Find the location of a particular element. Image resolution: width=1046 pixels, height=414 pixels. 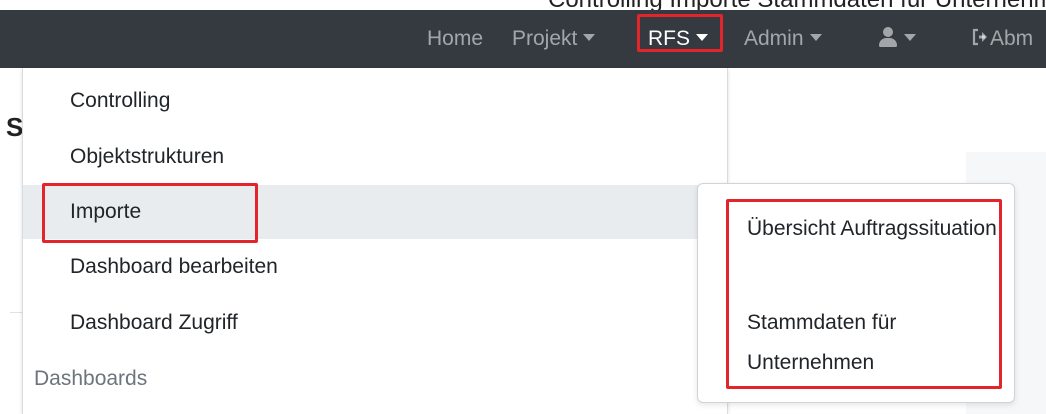

nav-user-menu is located at coordinates (897, 39).